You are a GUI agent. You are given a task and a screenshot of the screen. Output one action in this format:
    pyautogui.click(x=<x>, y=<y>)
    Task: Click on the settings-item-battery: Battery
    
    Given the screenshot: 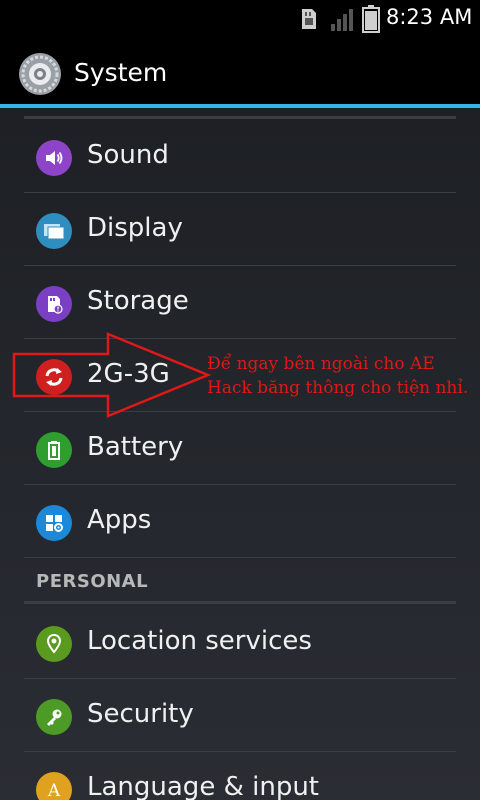 What is the action you would take?
    pyautogui.click(x=240, y=448)
    